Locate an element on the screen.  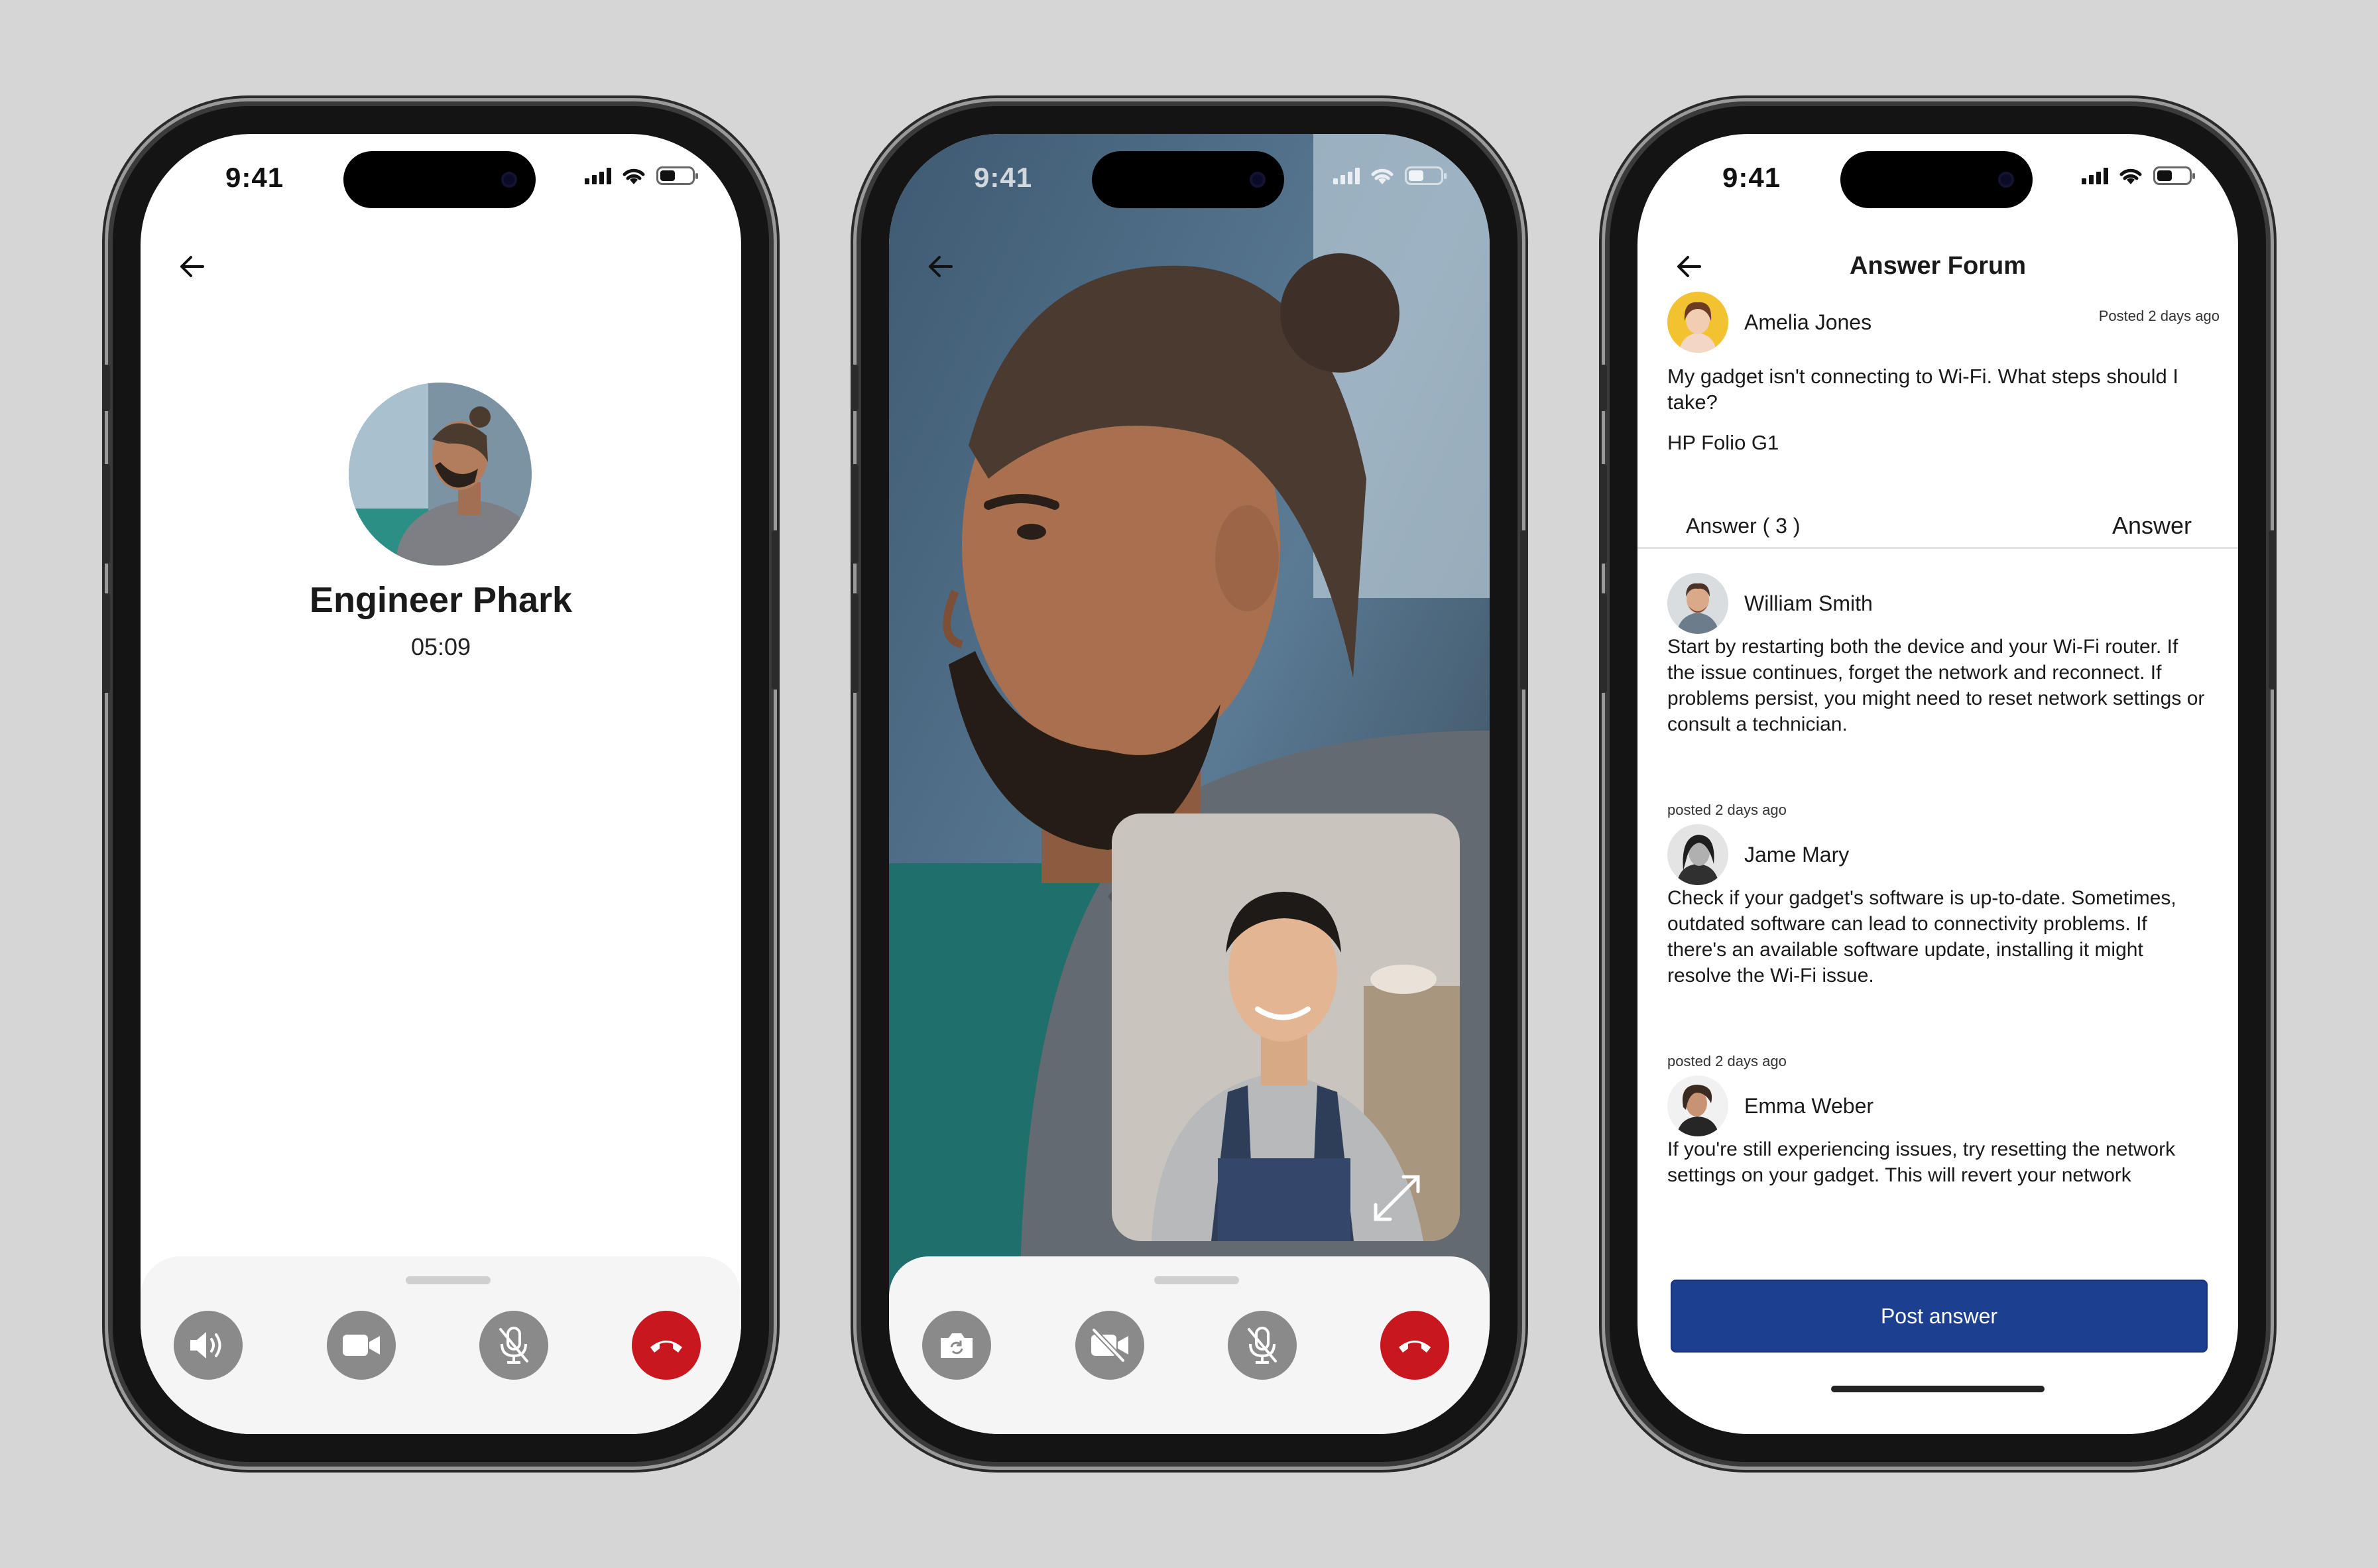
device-name: HP Folio G1 is located at coordinates (1723, 442).